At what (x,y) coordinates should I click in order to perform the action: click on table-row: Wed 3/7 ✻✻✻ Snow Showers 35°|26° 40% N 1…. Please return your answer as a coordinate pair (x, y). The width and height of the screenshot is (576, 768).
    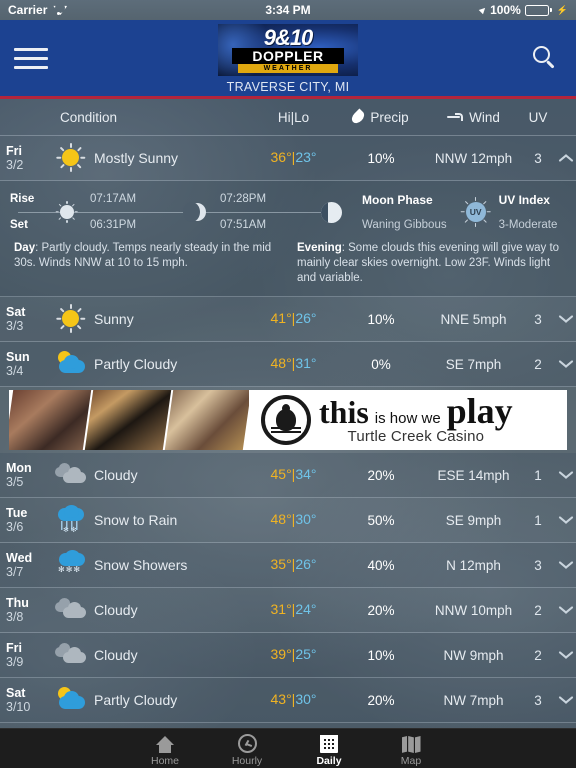
    Looking at the image, I should click on (288, 565).